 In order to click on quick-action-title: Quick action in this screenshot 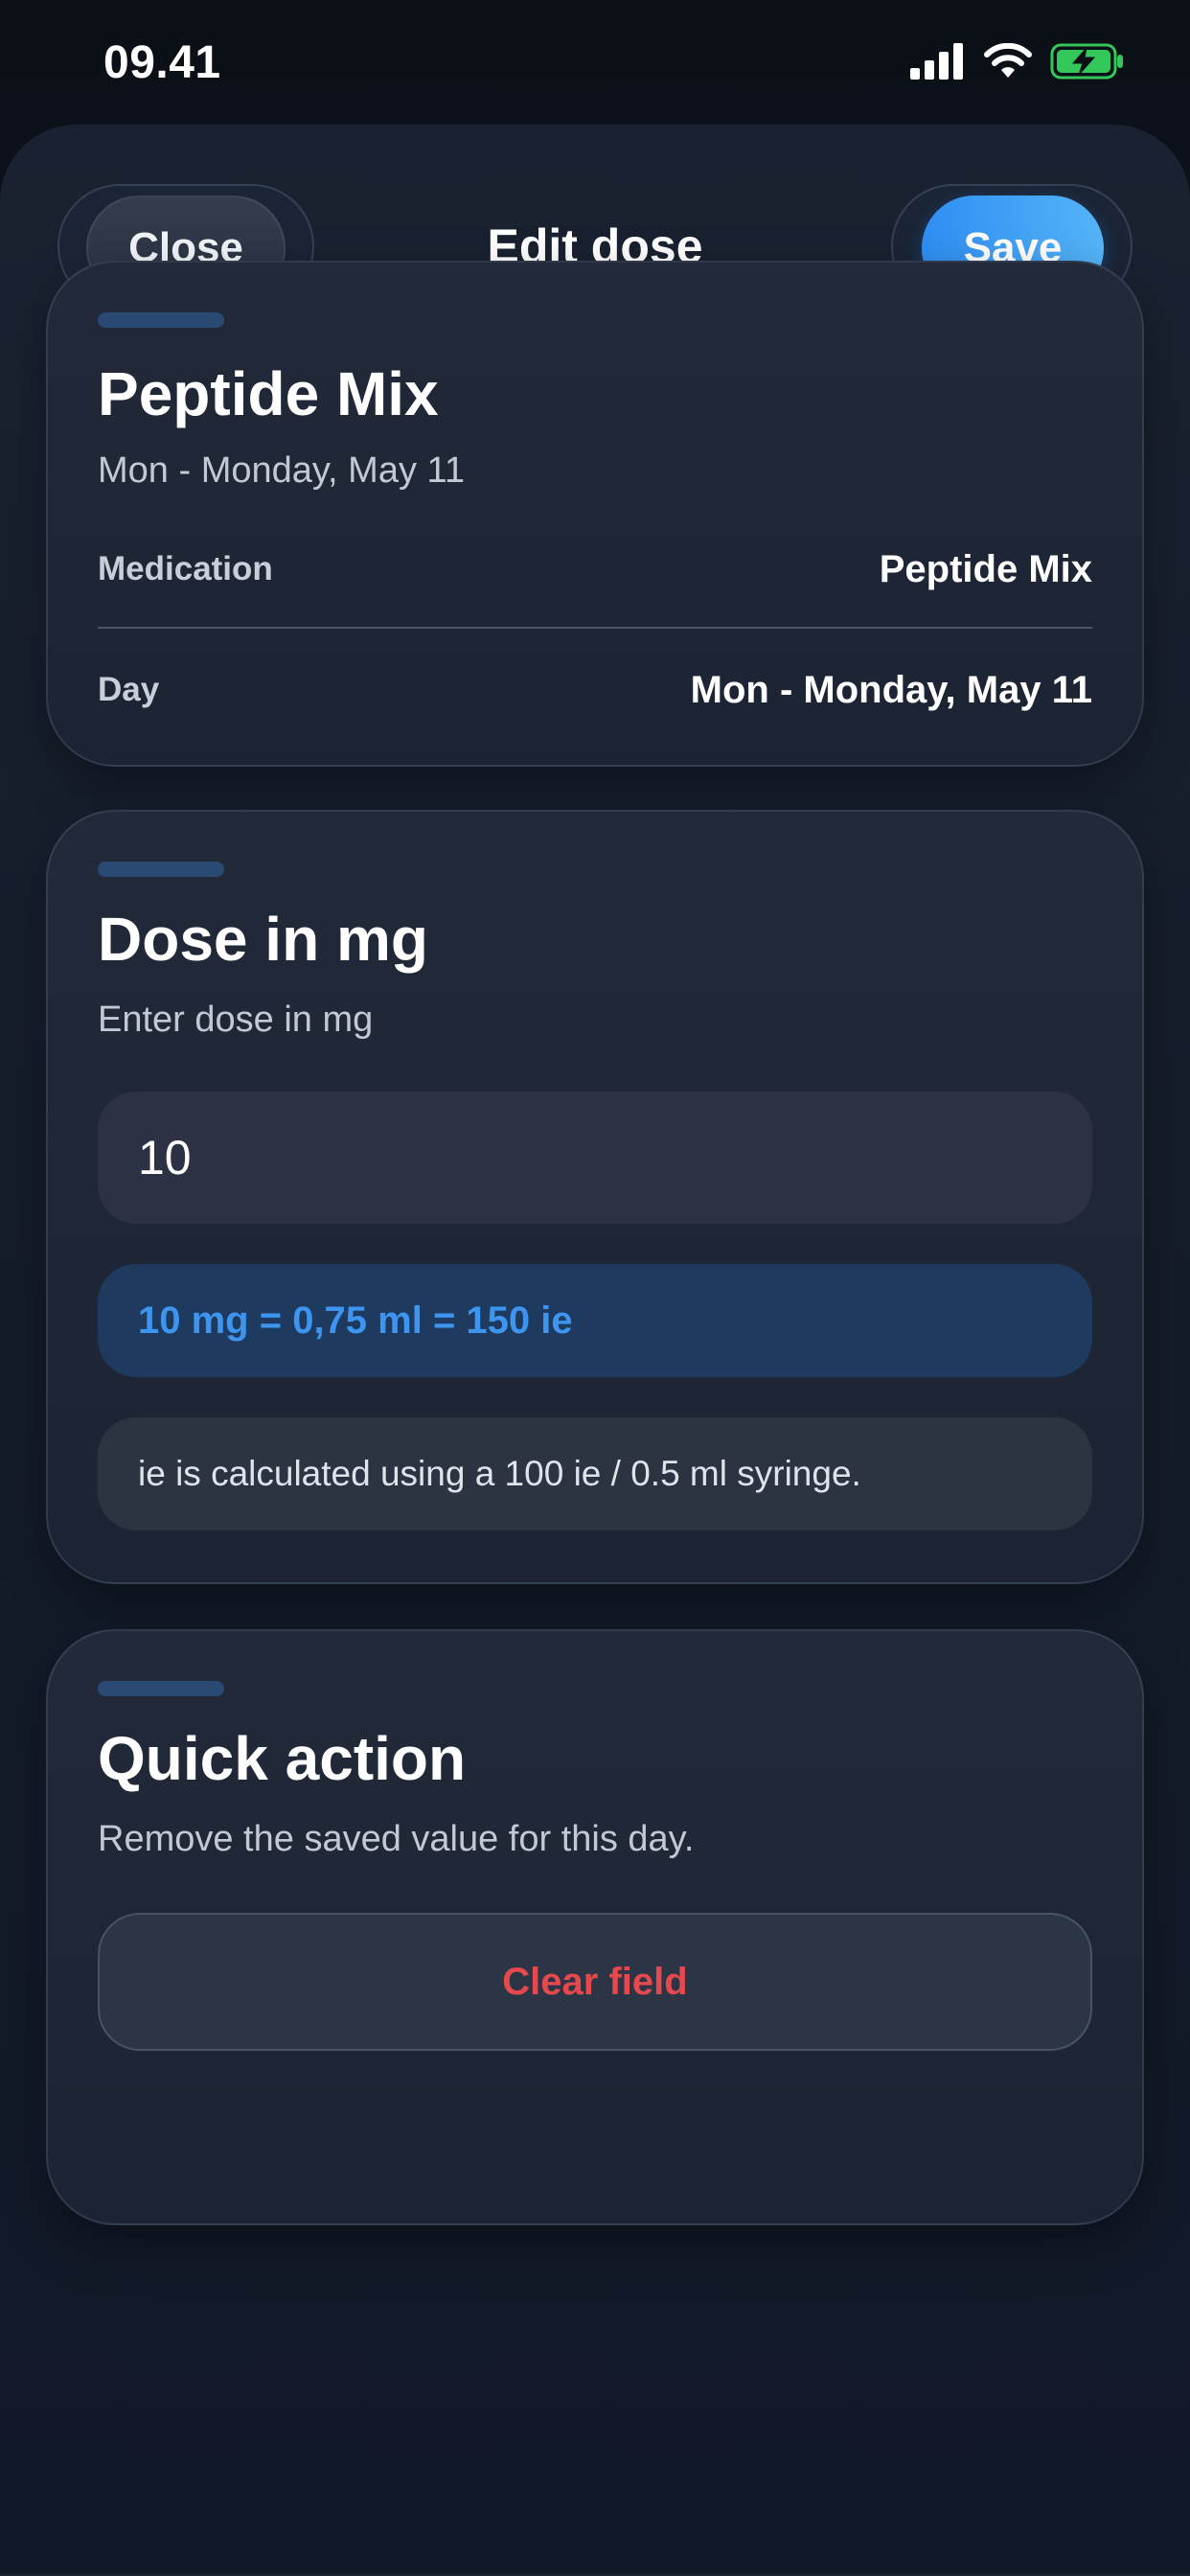, I will do `click(282, 1759)`.